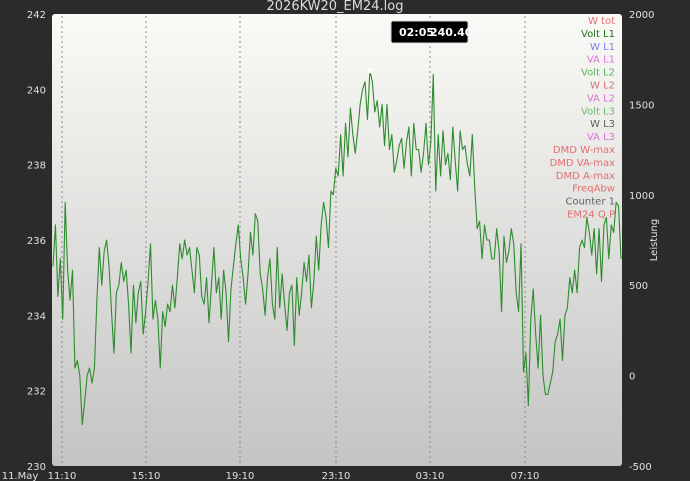 This screenshot has width=690, height=481. I want to click on y-tick-label: 238, so click(36, 166).